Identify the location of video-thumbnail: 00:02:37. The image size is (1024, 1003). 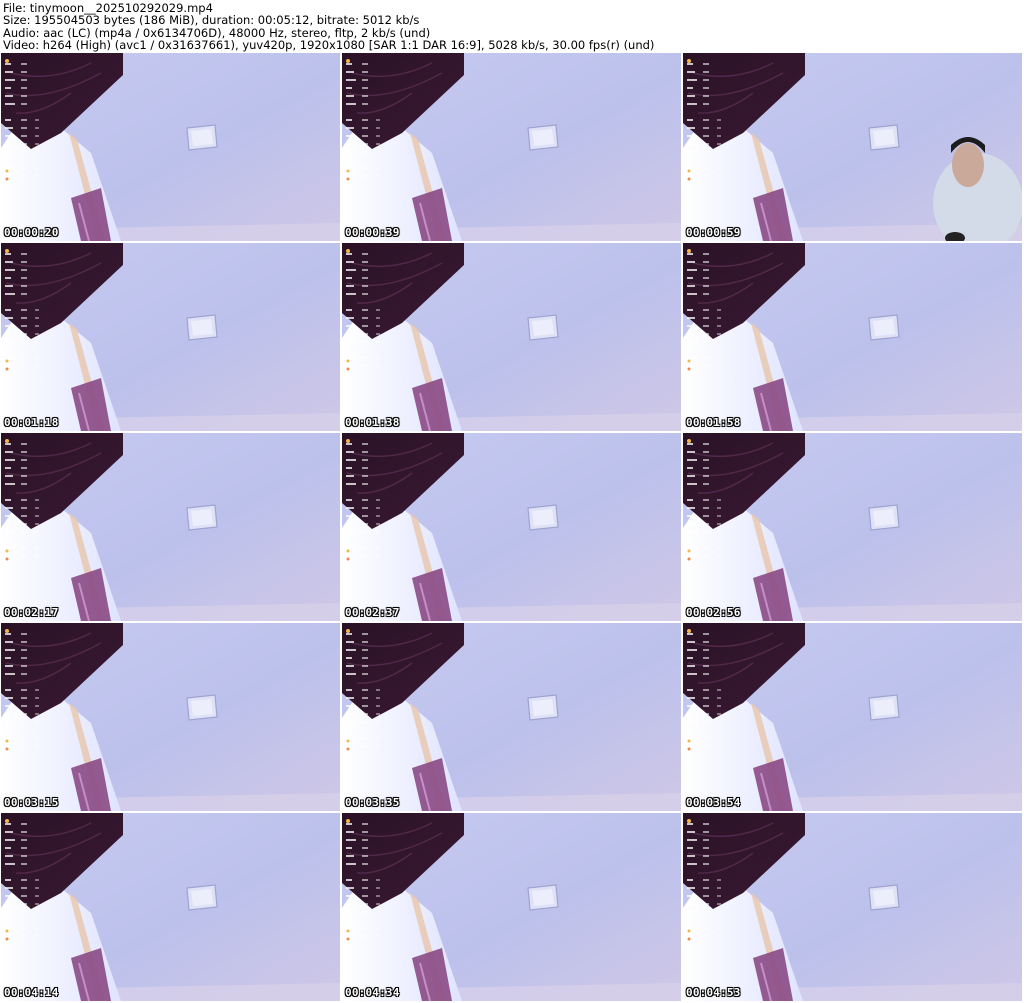
(511, 527).